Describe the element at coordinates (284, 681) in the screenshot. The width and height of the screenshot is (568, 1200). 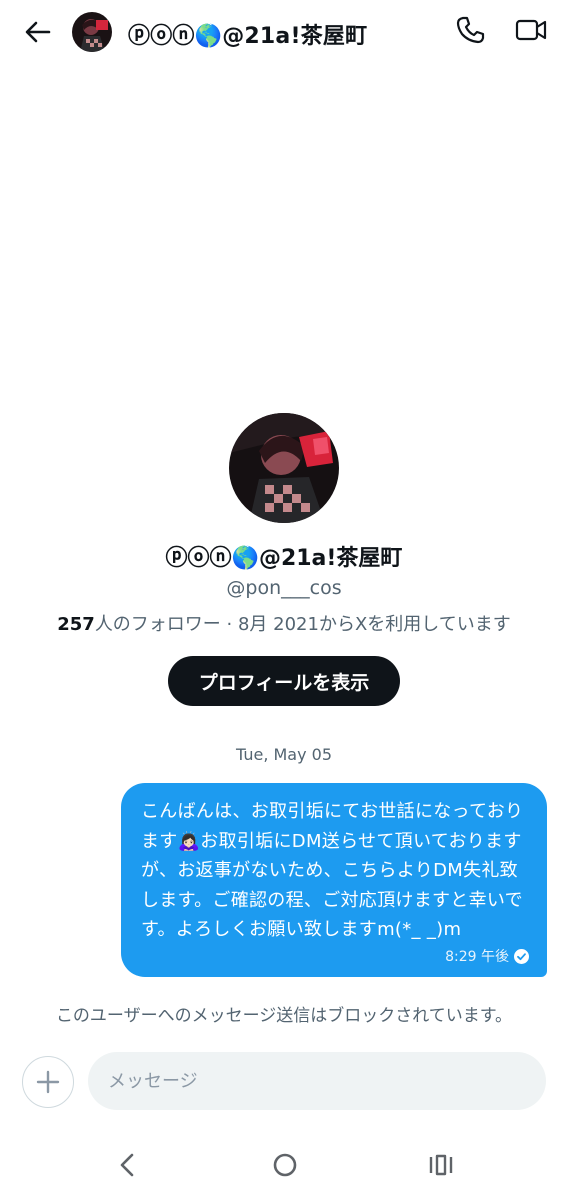
I see `view-profile-button: プロフィールを表示` at that location.